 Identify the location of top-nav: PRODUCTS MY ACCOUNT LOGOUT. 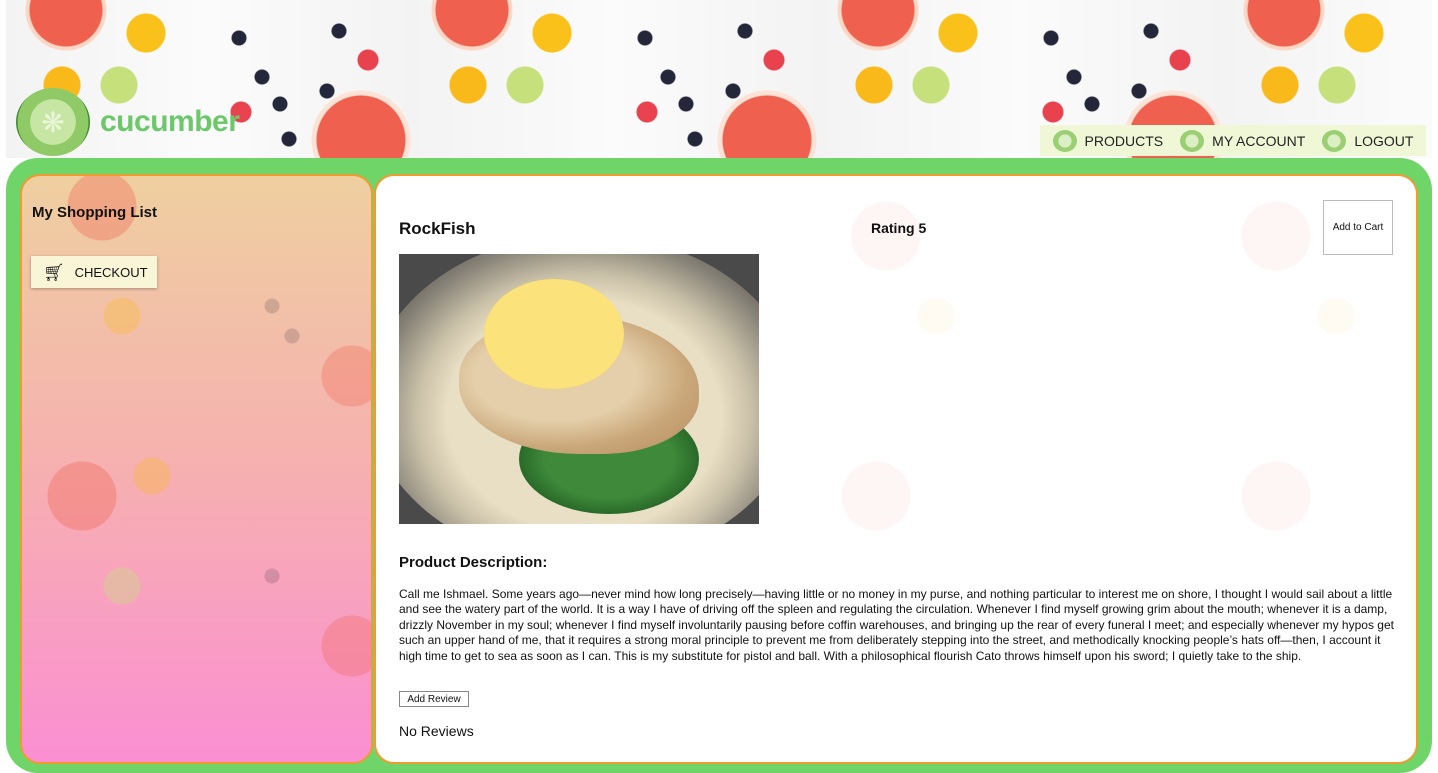
(1233, 140).